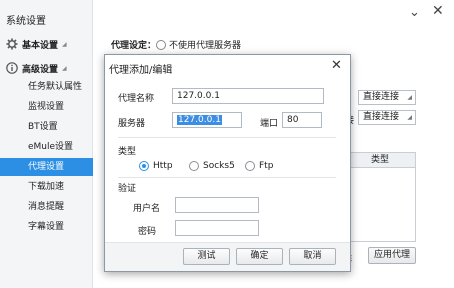 The image size is (454, 288). Describe the element at coordinates (40, 69) in the screenshot. I see `sidebar-group-label: 高级设置` at that location.